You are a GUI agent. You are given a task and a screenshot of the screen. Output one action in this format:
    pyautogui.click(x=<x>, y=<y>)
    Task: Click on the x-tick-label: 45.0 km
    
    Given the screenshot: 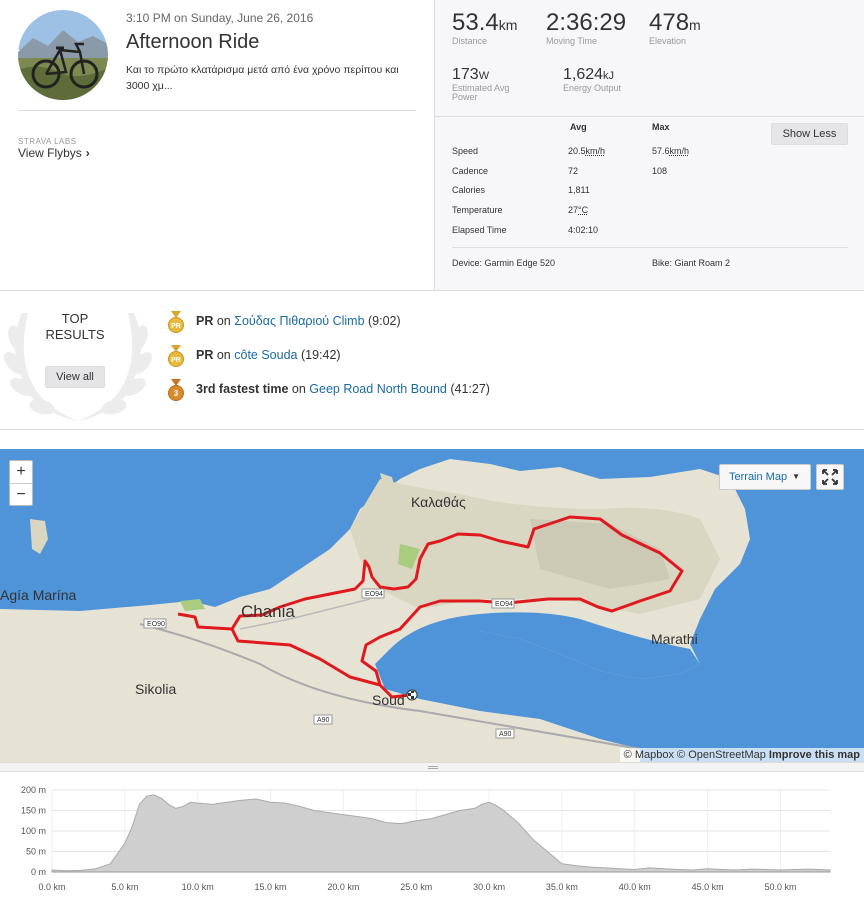 What is the action you would take?
    pyautogui.click(x=708, y=887)
    